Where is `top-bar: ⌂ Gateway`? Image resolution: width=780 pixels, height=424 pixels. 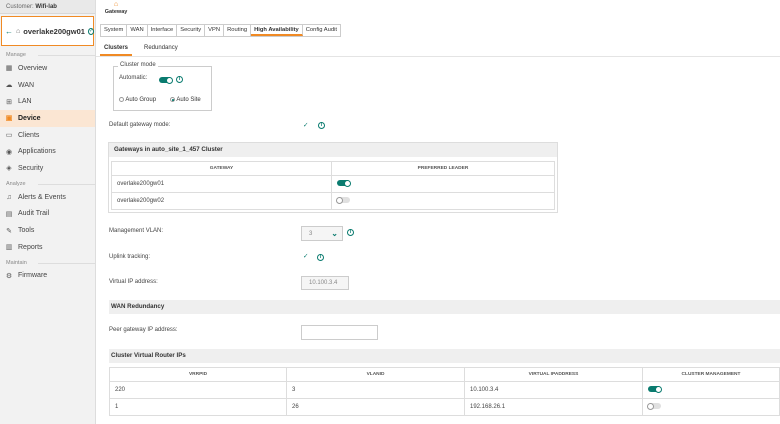
top-bar: ⌂ Gateway is located at coordinates (438, 11).